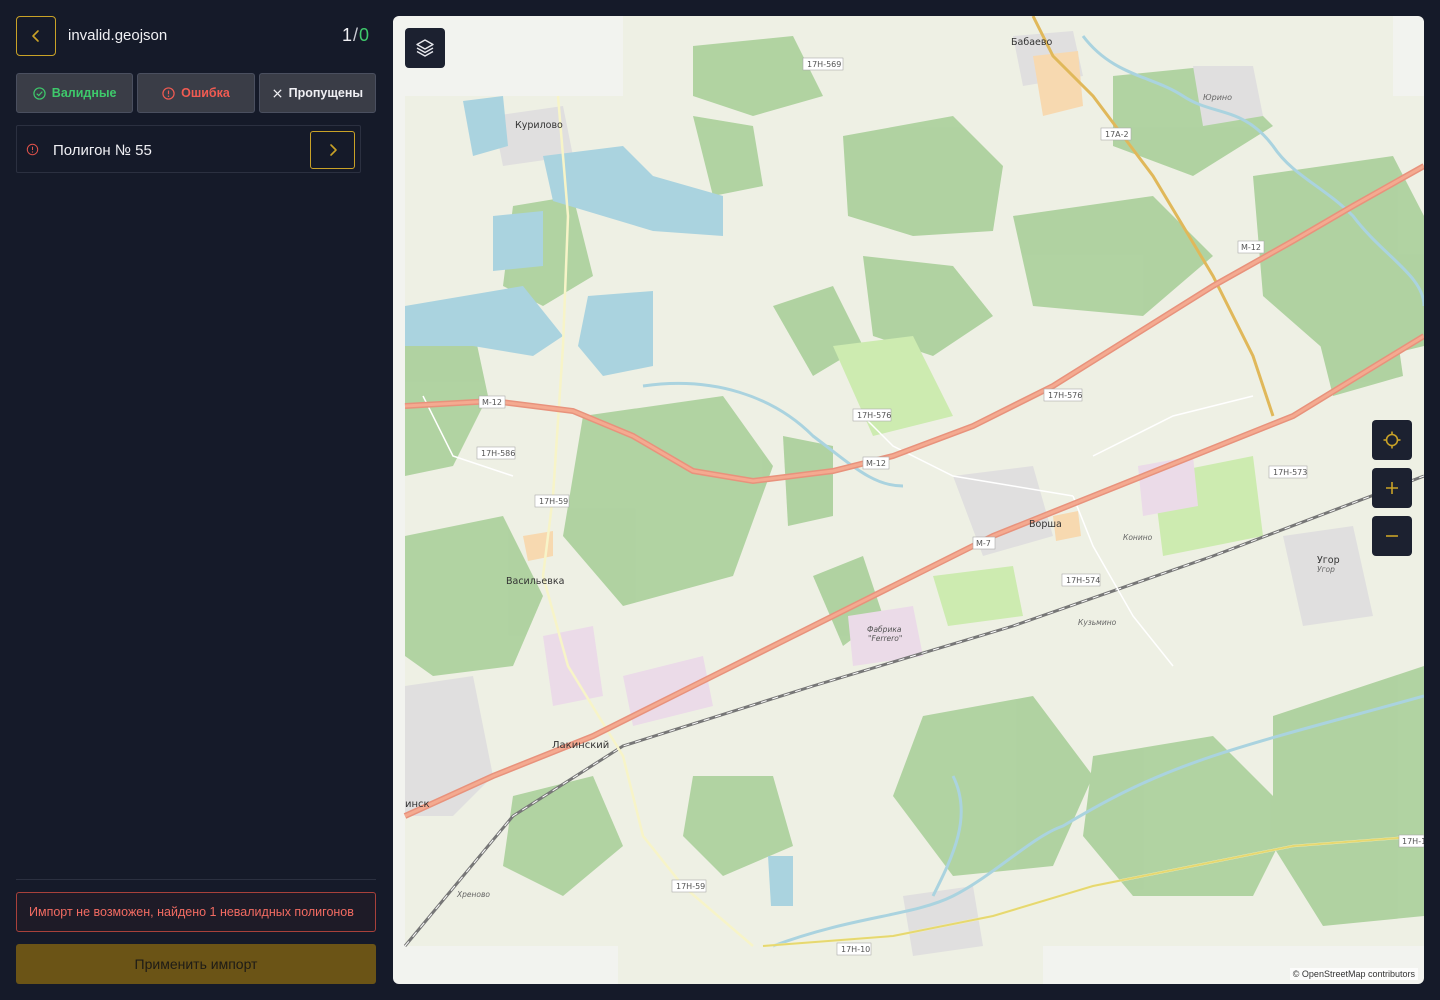 Image resolution: width=1440 pixels, height=1000 pixels. I want to click on place-label: Кузьмино, so click(1097, 622).